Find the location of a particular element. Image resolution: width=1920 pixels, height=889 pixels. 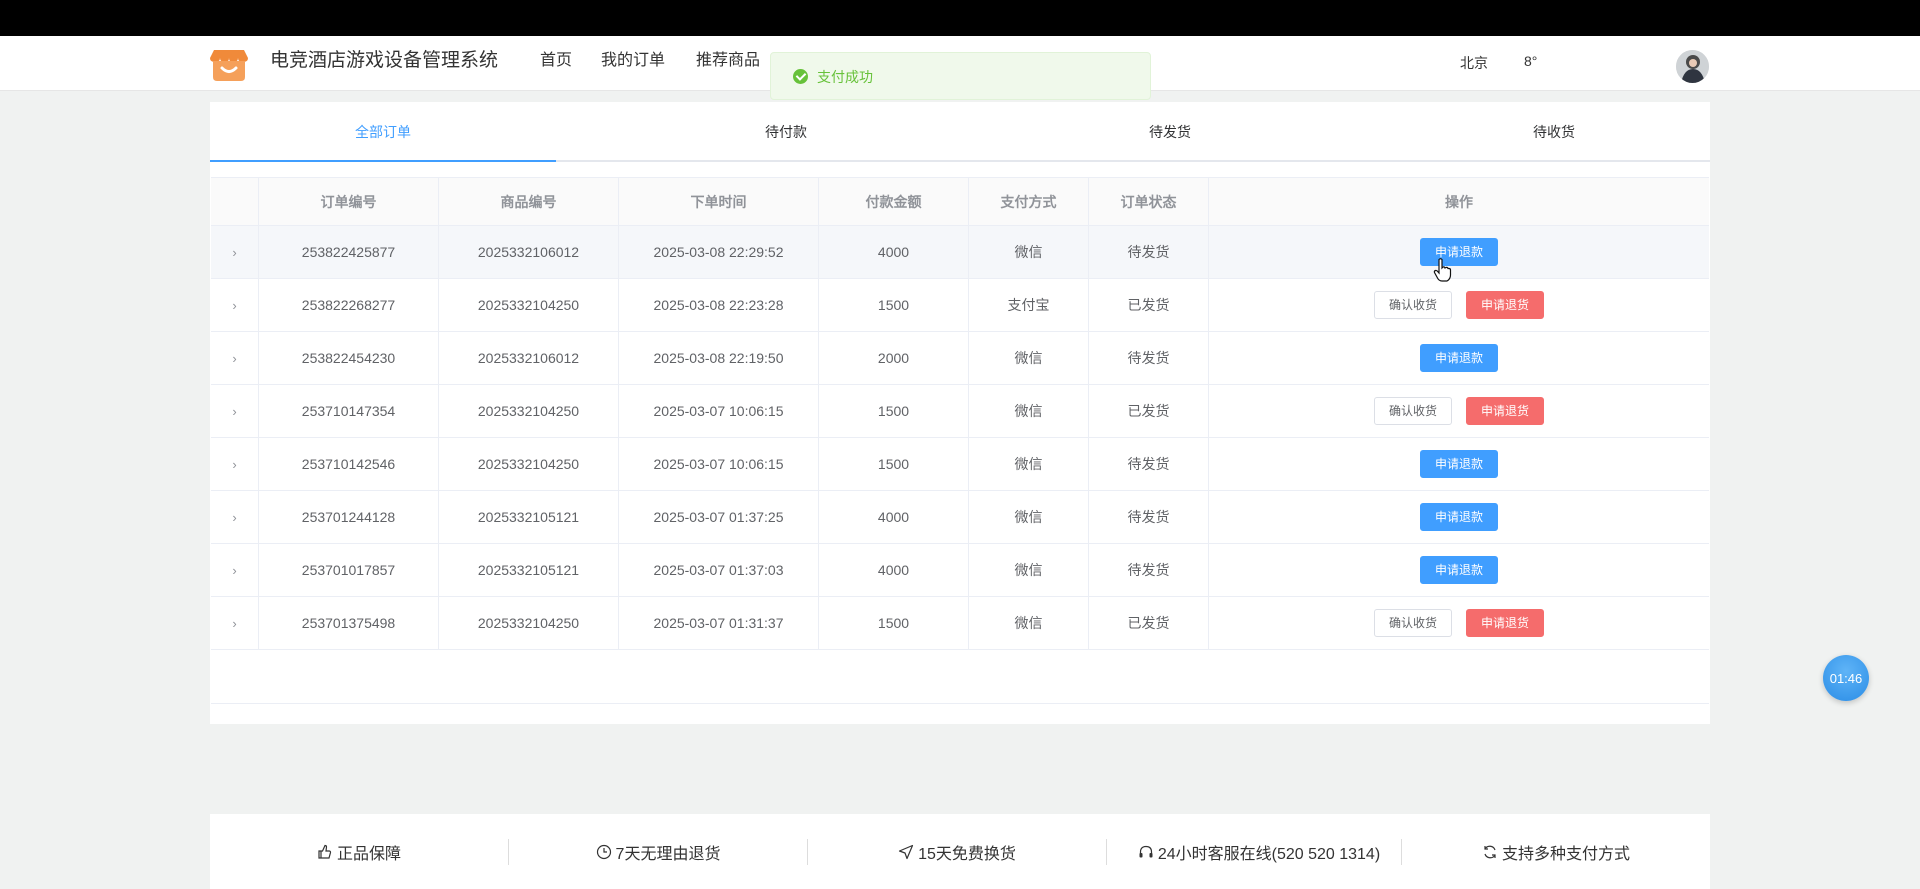

send-icon is located at coordinates (906, 851).